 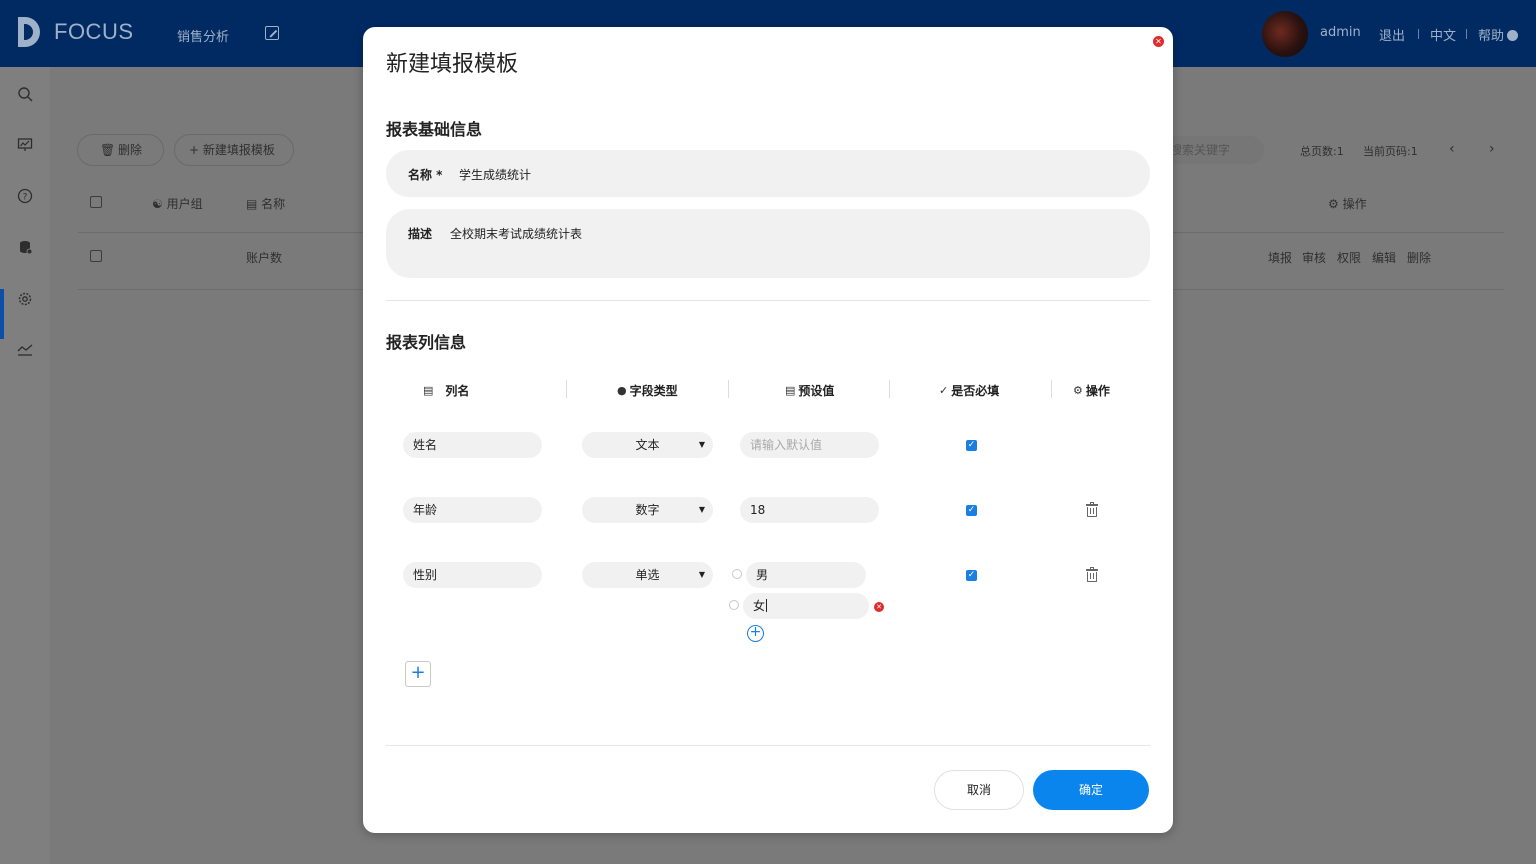 What do you see at coordinates (234, 150) in the screenshot?
I see `new-template-button: + 新建填报模板` at bounding box center [234, 150].